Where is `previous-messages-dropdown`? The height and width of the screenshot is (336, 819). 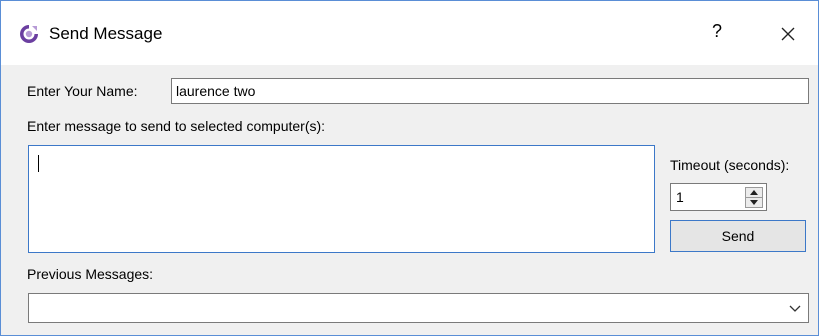 previous-messages-dropdown is located at coordinates (418, 308).